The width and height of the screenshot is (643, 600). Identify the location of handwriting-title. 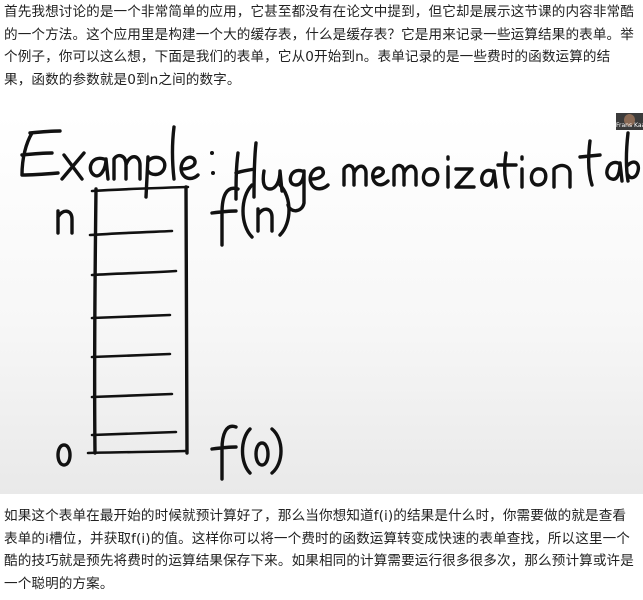
(437, 172).